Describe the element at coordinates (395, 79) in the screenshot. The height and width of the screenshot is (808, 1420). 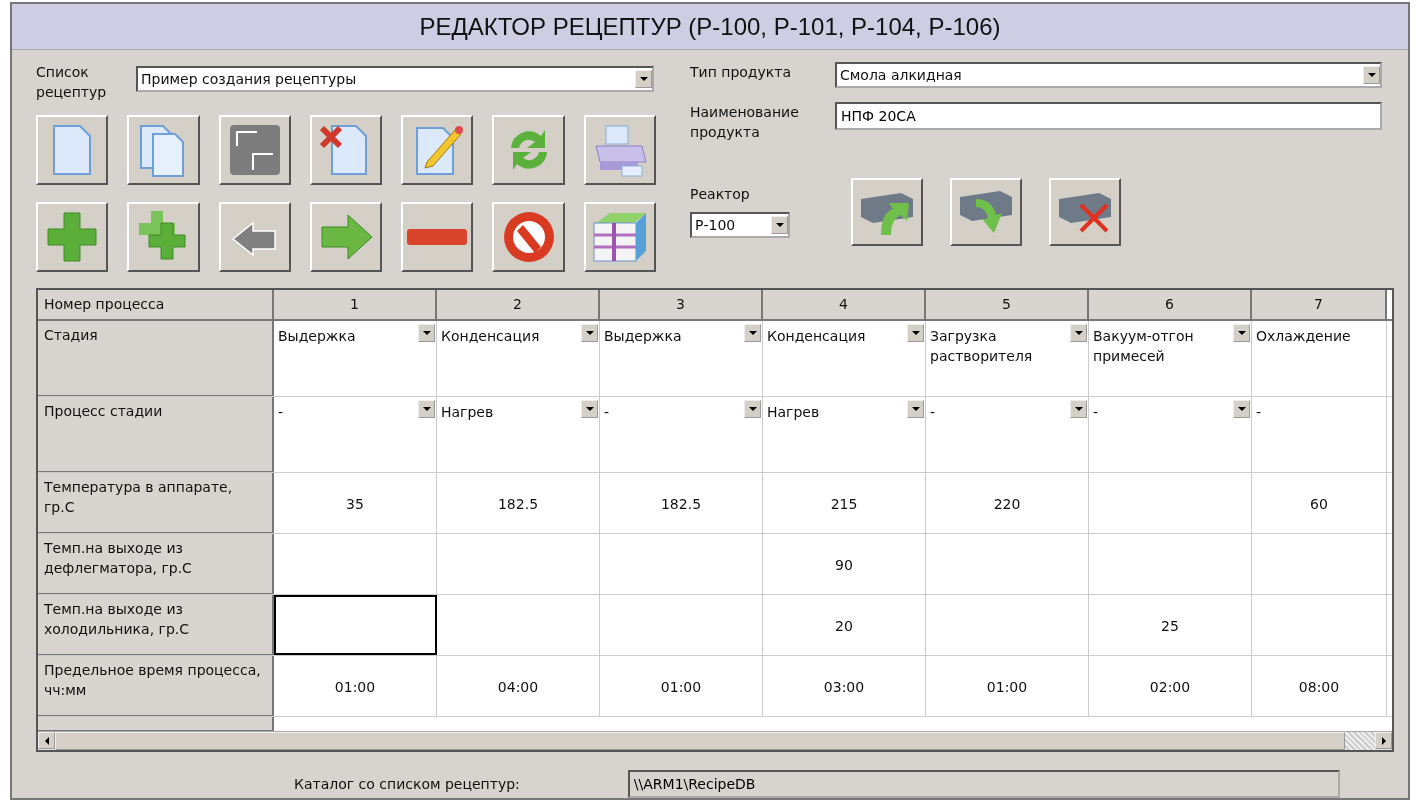
I see `recipe-list-dropdown: Пример создания рецептуры` at that location.